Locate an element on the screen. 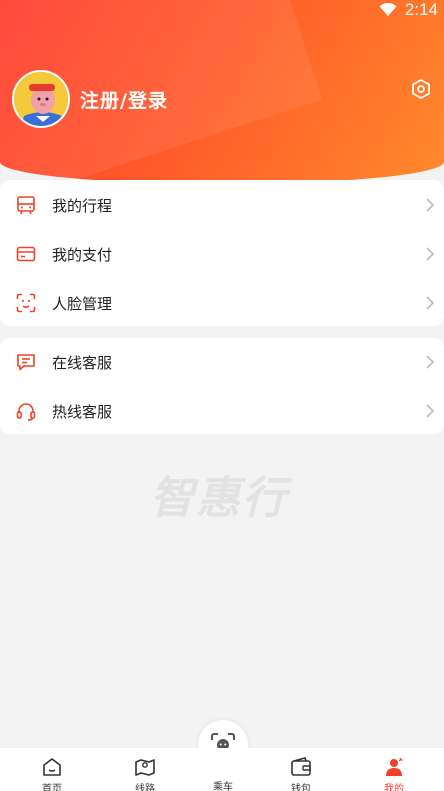 The height and width of the screenshot is (791, 444). nav-label: 线路 is located at coordinates (145, 787).